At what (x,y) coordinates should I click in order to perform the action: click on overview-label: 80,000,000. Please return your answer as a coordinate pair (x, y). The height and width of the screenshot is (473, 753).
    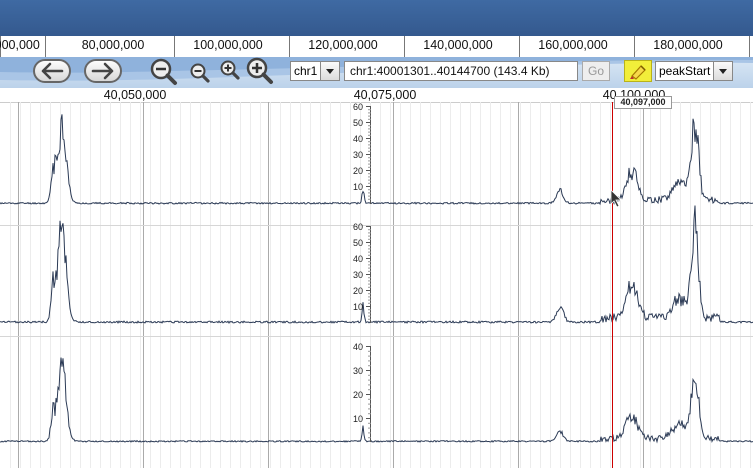
    Looking at the image, I should click on (113, 45).